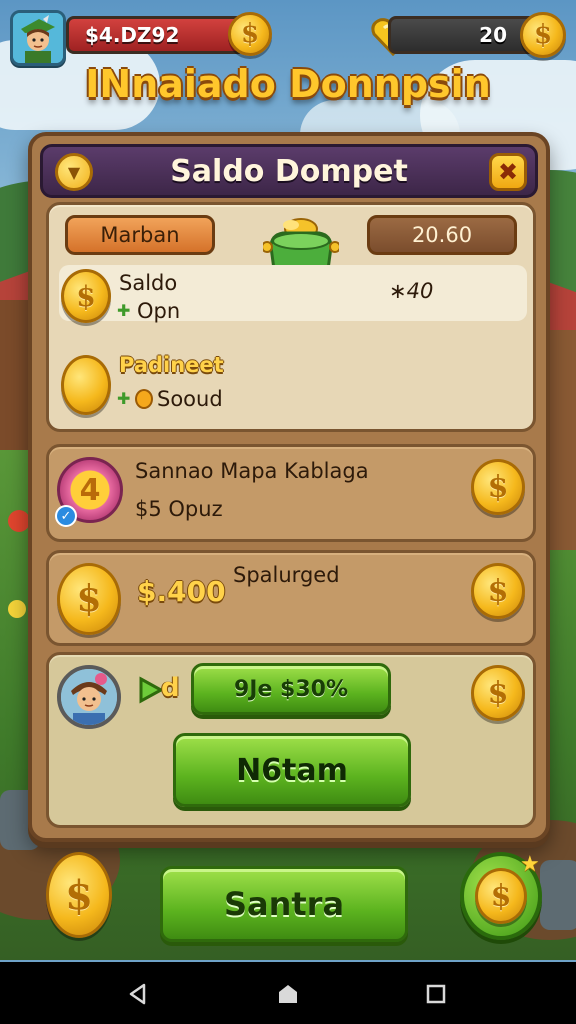 The image size is (576, 1024). I want to click on pending-sub: Sooud, so click(190, 399).